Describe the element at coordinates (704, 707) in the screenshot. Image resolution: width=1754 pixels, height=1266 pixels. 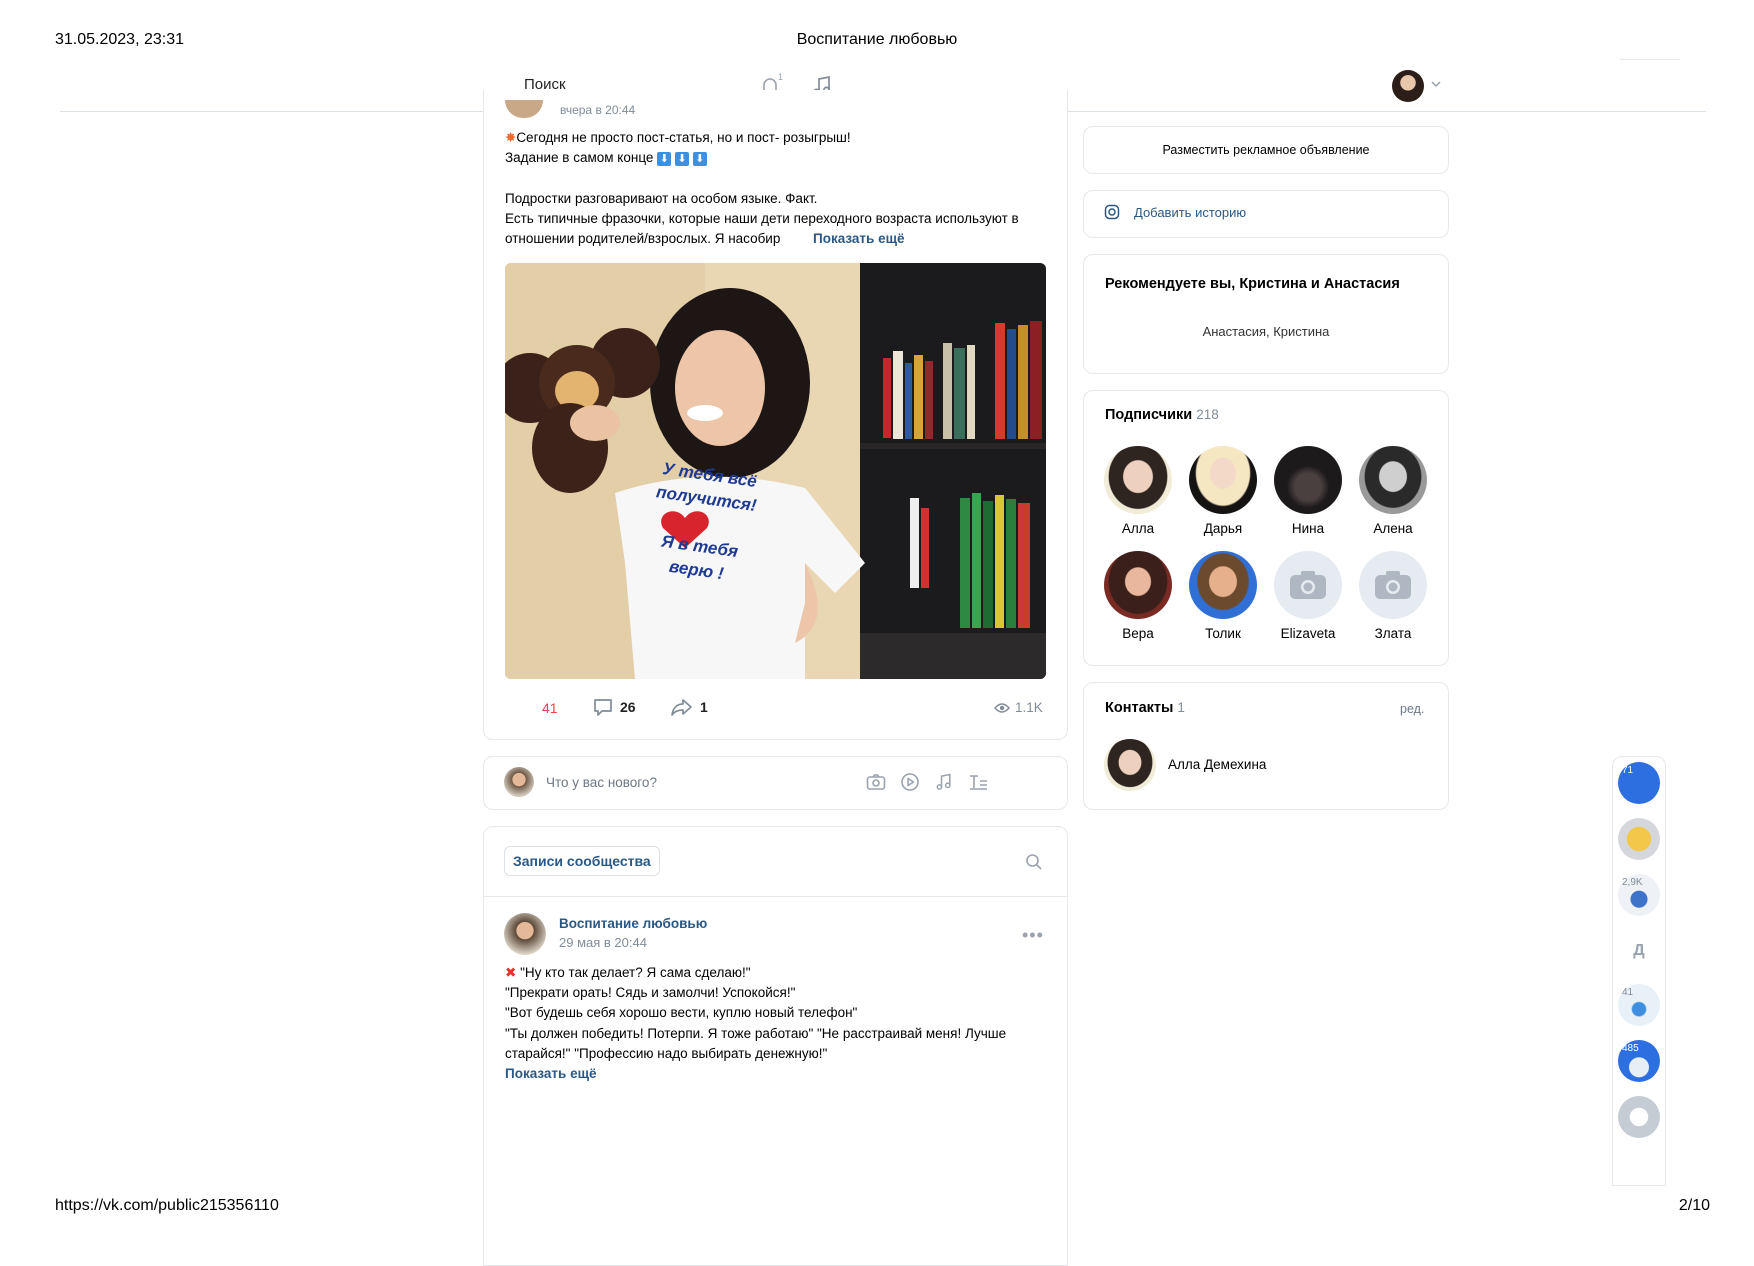
I see `share-count: 1` at that location.